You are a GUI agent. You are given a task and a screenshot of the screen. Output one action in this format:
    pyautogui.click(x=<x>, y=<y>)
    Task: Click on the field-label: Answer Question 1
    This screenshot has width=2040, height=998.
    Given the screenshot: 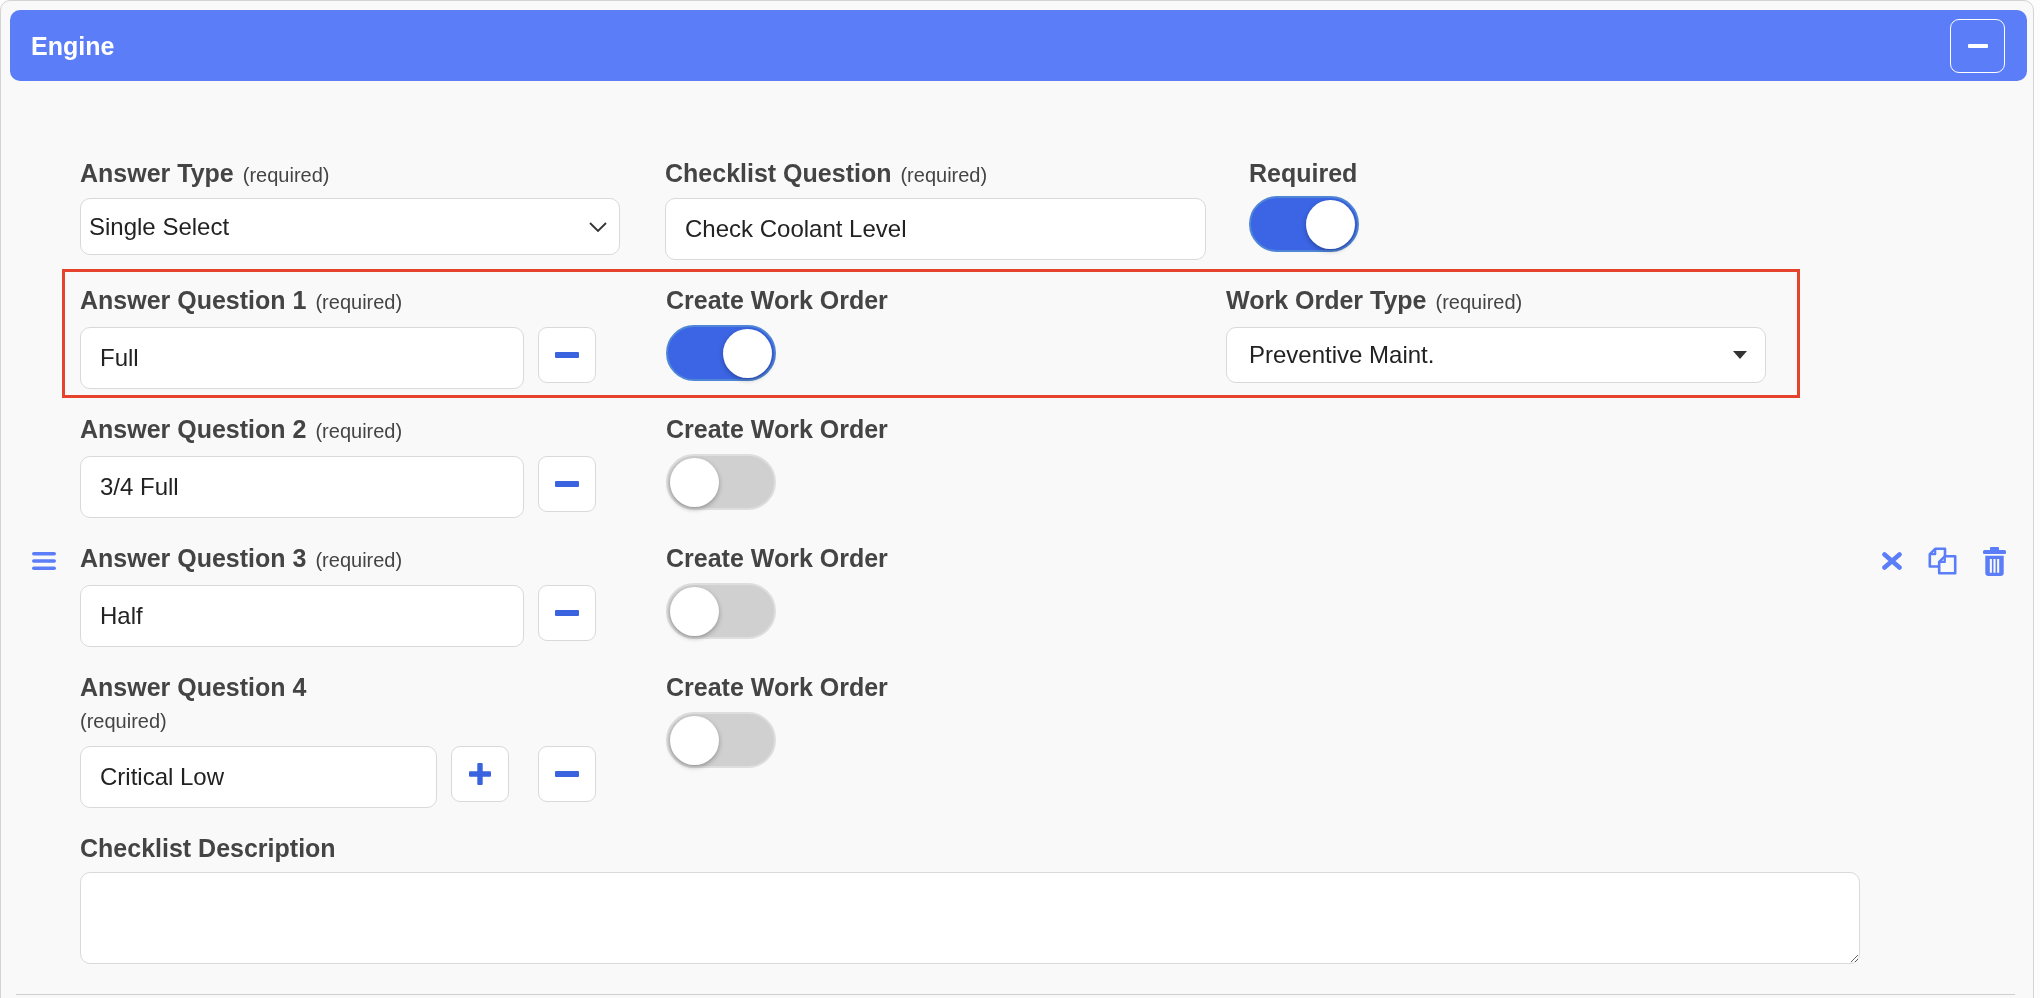 What is the action you would take?
    pyautogui.click(x=193, y=300)
    